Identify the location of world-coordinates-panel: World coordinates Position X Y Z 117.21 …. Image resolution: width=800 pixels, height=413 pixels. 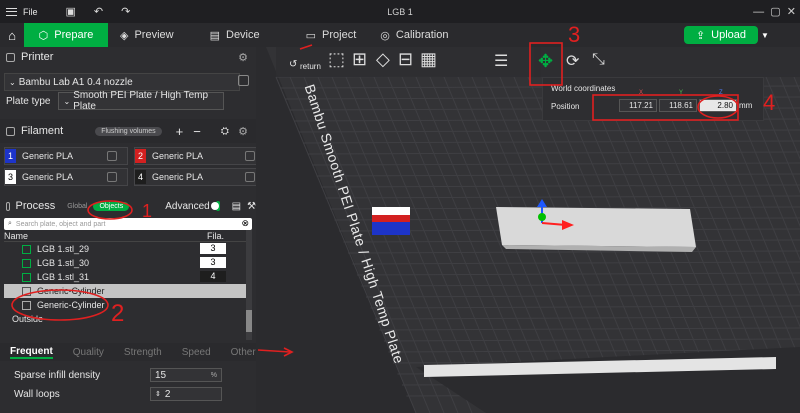
(653, 99).